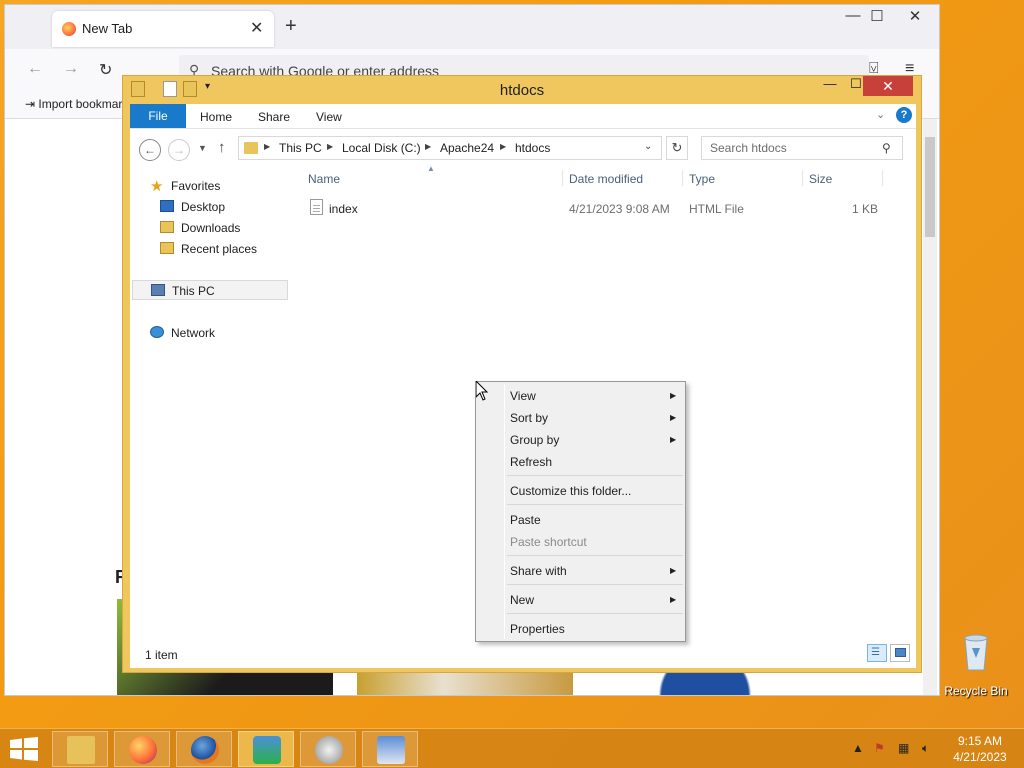 The width and height of the screenshot is (1024, 768). Describe the element at coordinates (216, 117) in the screenshot. I see `tab-home: Home` at that location.